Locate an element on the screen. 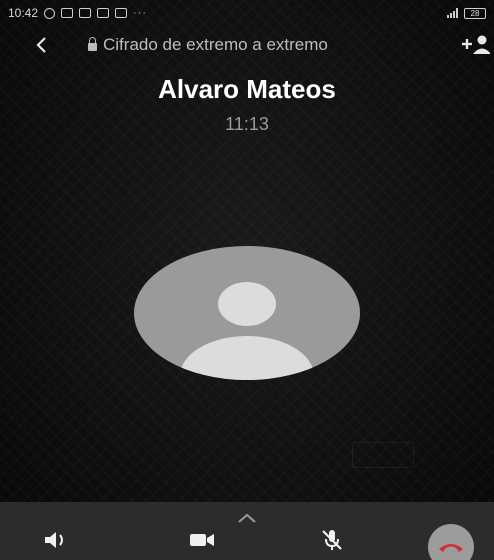 The height and width of the screenshot is (560, 494). battery-icon: 28 is located at coordinates (475, 13).